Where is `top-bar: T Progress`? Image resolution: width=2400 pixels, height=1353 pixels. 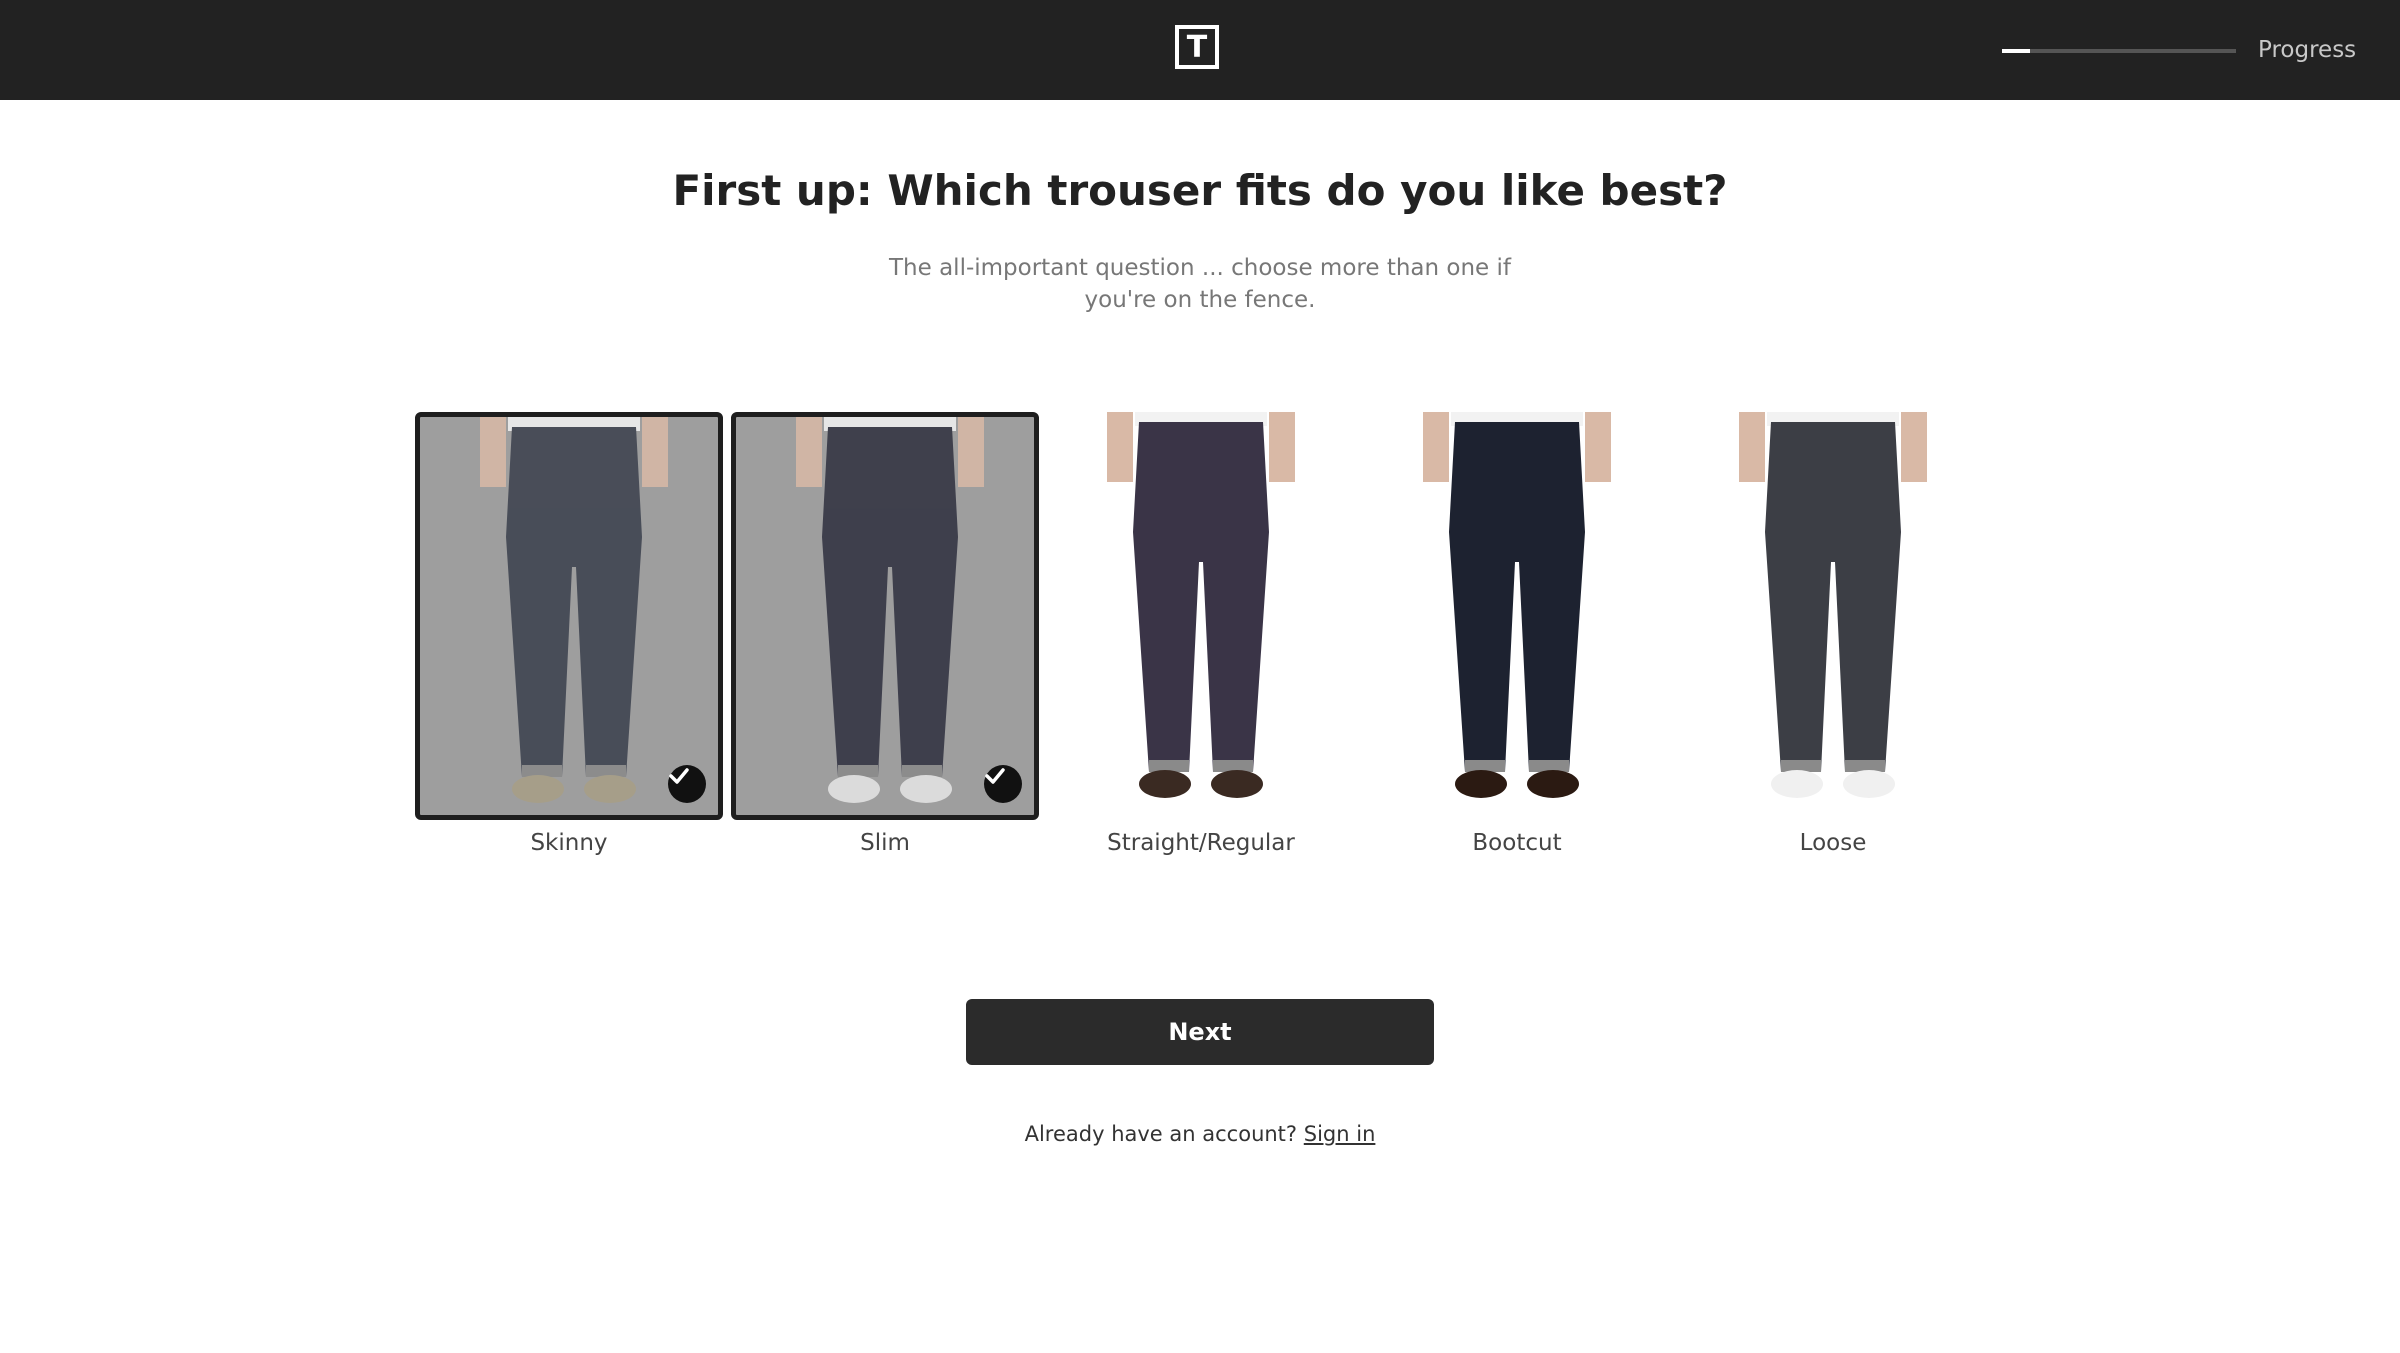 top-bar: T Progress is located at coordinates (1200, 50).